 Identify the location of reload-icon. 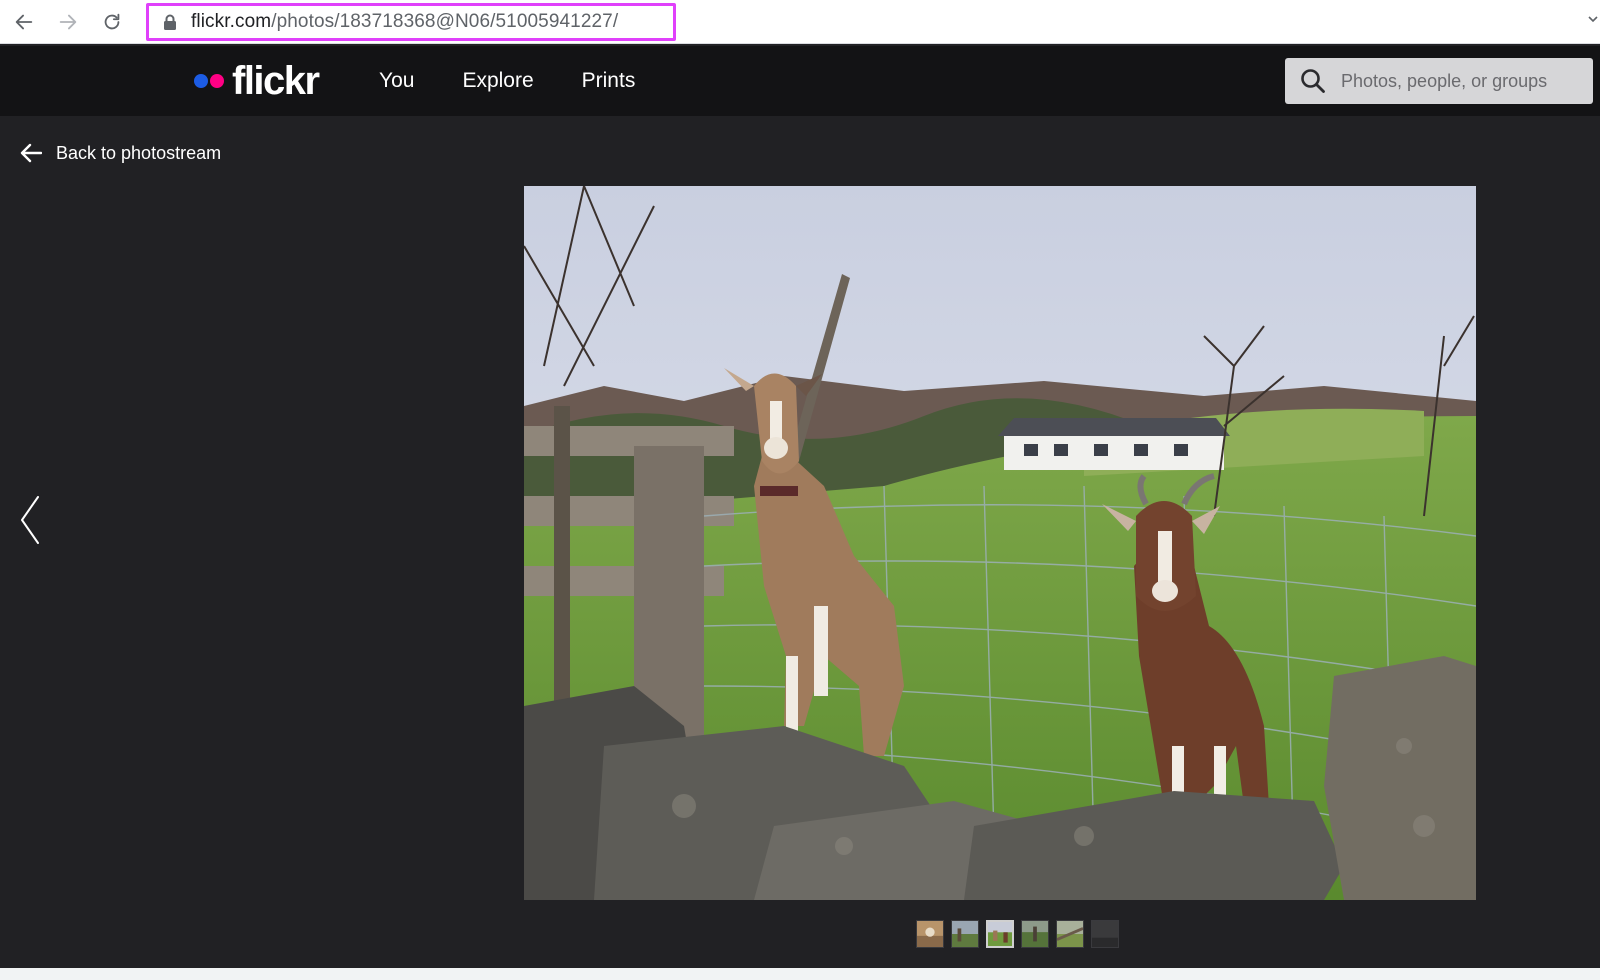
(112, 21).